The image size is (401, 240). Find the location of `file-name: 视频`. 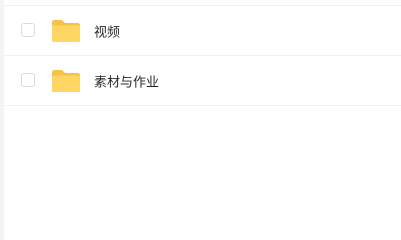

file-name: 视频 is located at coordinates (107, 30).